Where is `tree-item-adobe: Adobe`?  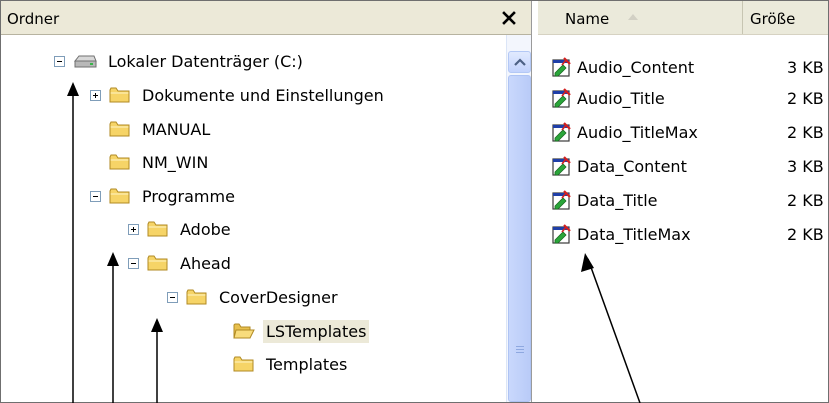
tree-item-adobe: Adobe is located at coordinates (181, 229).